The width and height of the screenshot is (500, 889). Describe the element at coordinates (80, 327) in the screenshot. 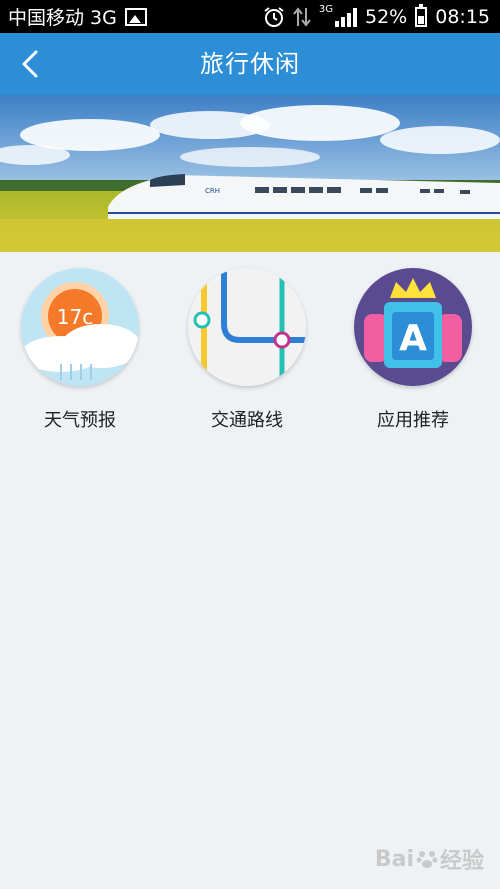

I see `weather-icon: 17c` at that location.